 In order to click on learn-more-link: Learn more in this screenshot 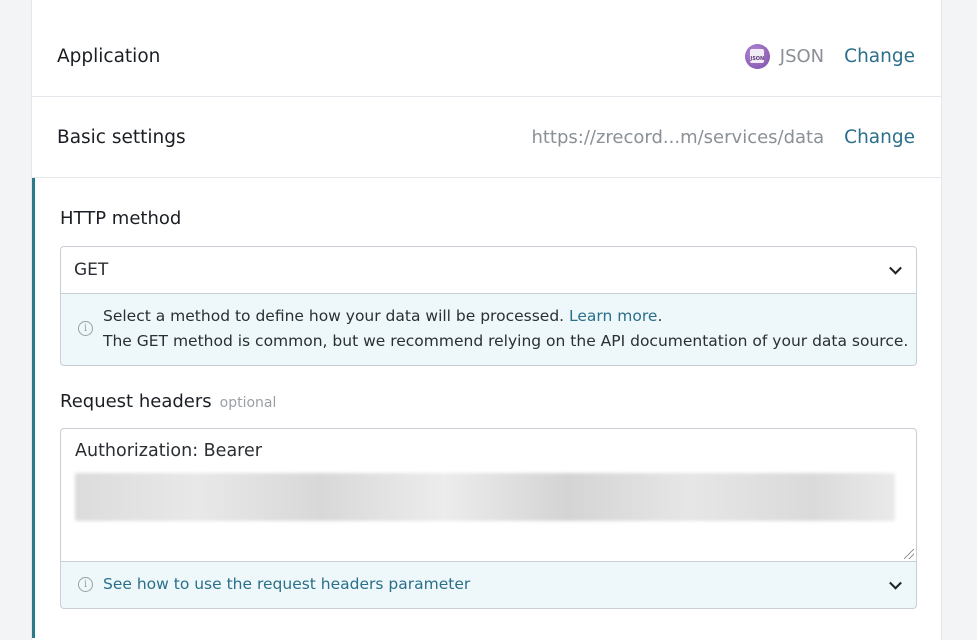, I will do `click(613, 316)`.